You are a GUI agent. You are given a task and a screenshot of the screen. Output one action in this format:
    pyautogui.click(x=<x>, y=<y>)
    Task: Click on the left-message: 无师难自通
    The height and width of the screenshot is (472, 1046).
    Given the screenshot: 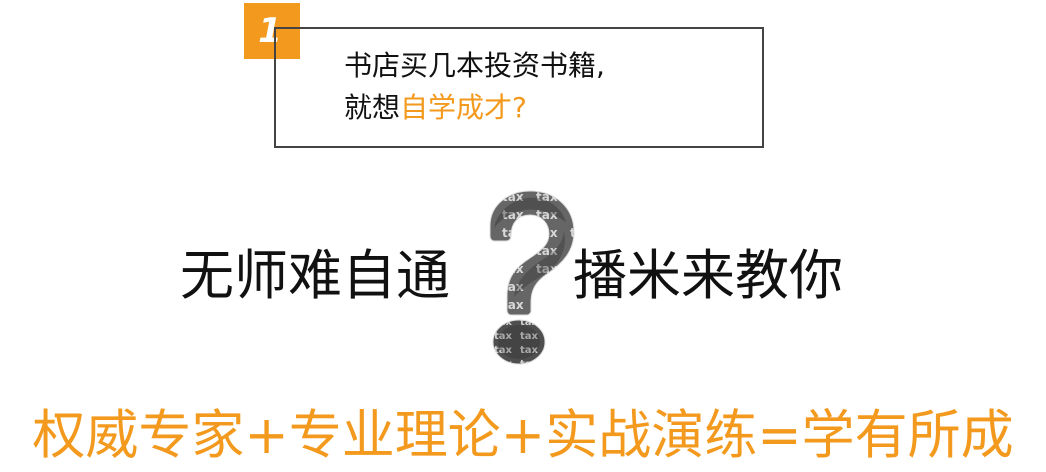 What is the action you would take?
    pyautogui.click(x=315, y=275)
    